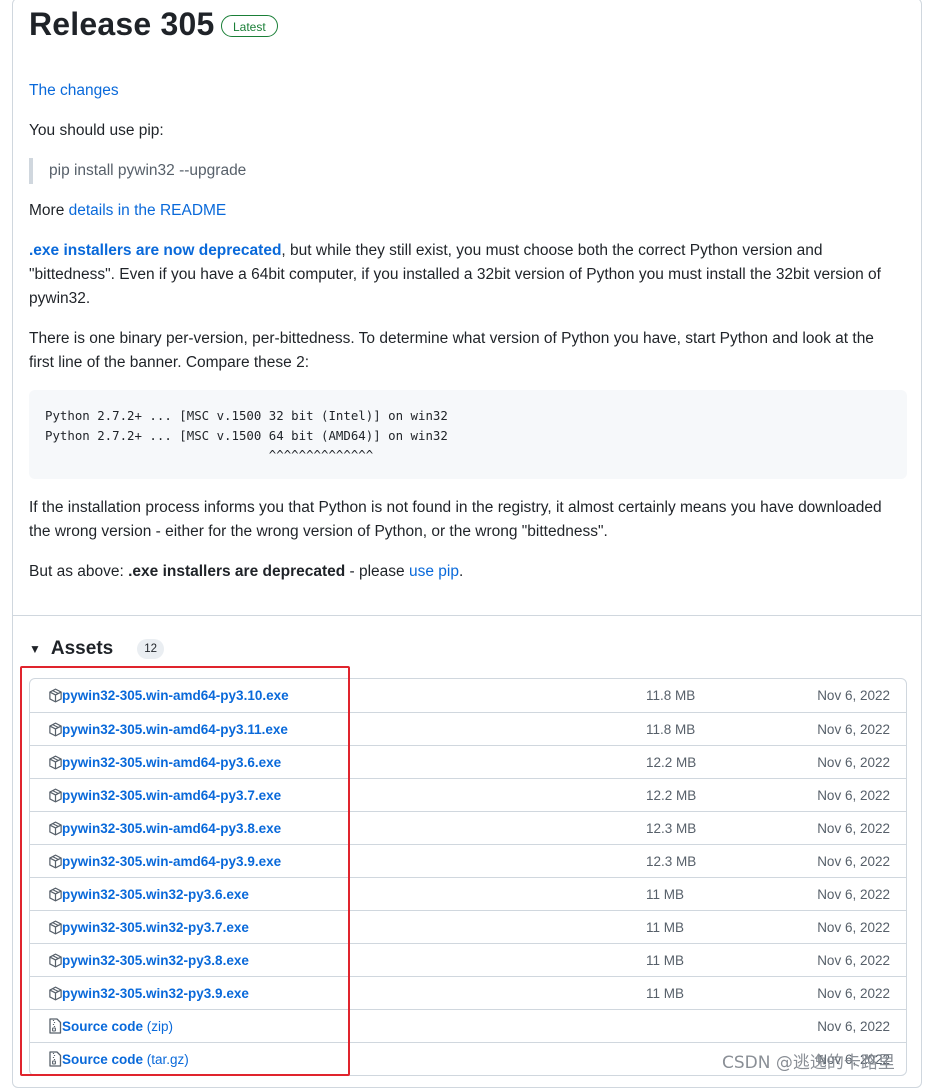  What do you see at coordinates (151, 649) in the screenshot?
I see `assets-count-badge: 12` at bounding box center [151, 649].